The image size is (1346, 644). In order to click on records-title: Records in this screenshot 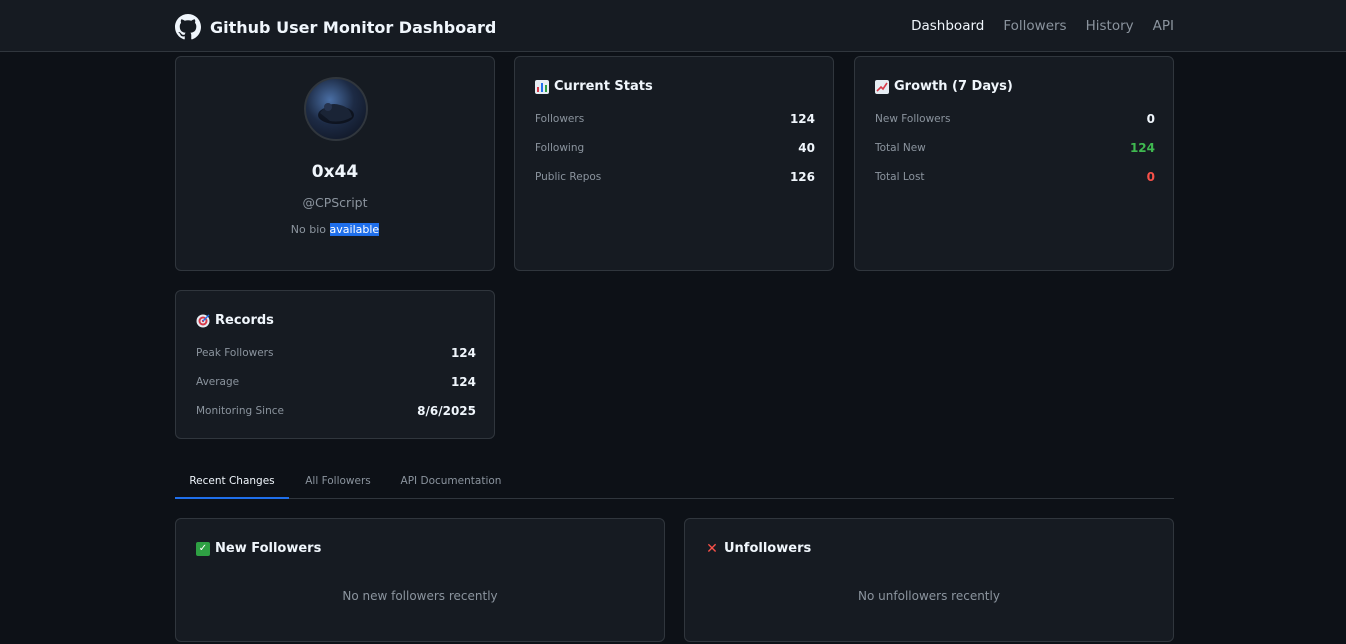, I will do `click(235, 320)`.